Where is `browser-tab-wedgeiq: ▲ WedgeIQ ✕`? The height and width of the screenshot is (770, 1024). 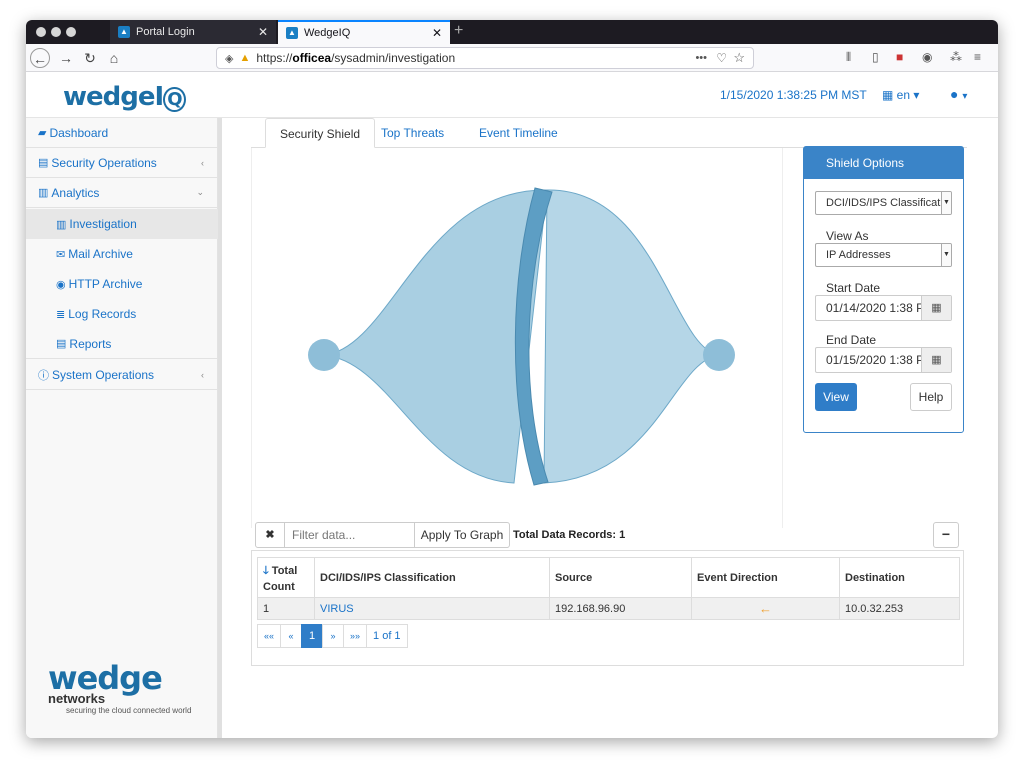
browser-tab-wedgeiq: ▲ WedgeIQ ✕ is located at coordinates (364, 32).